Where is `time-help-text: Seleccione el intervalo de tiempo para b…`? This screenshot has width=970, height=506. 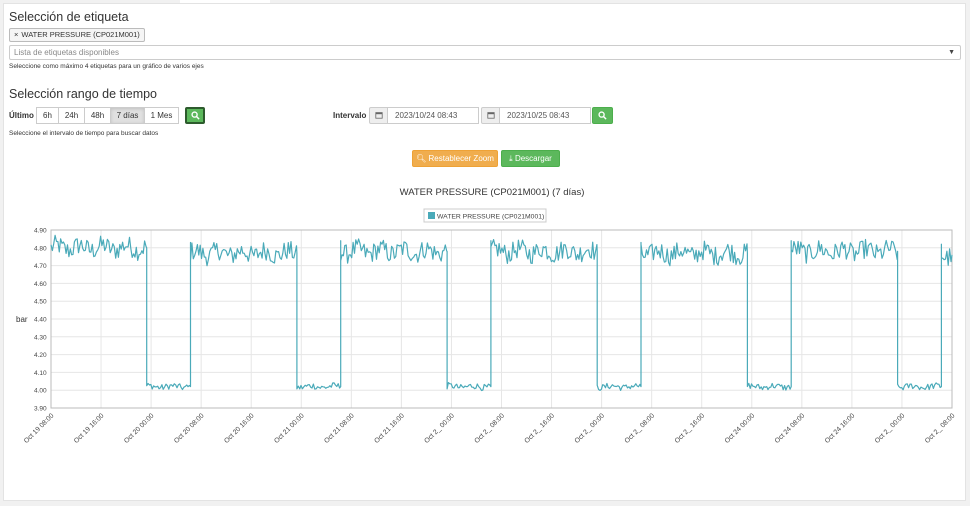
time-help-text: Seleccione el intervalo de tiempo para b… is located at coordinates (84, 133).